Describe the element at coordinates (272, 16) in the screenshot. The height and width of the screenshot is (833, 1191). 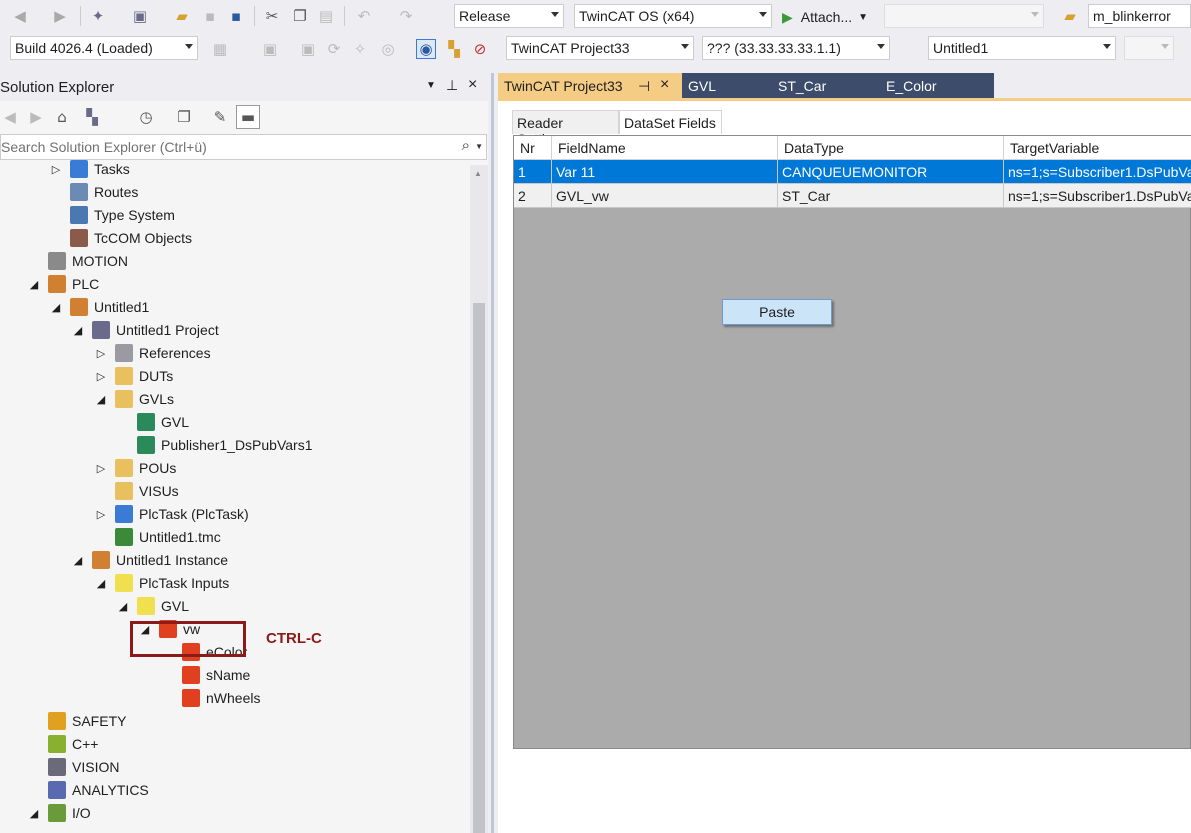
I see `cut-icon: ✂` at that location.